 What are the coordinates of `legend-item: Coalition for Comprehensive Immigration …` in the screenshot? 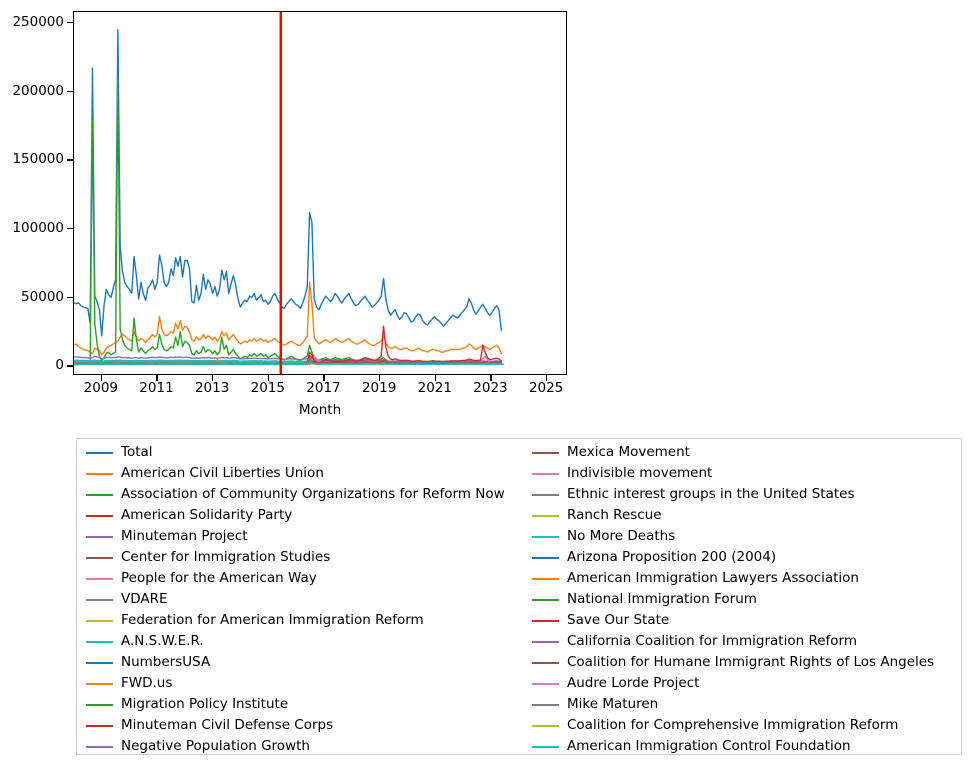 It's located at (733, 725).